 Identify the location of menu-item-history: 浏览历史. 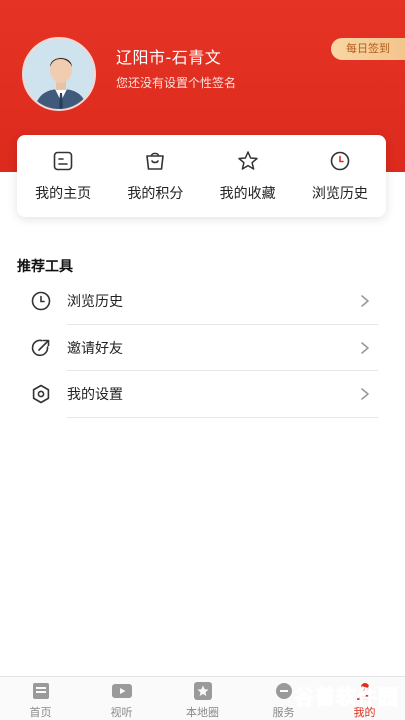
(202, 301).